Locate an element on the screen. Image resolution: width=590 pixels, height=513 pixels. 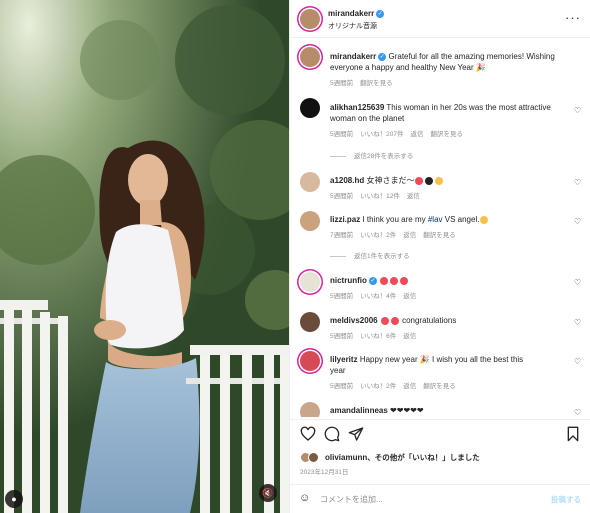
smile-emoji-icon is located at coordinates (484, 219).